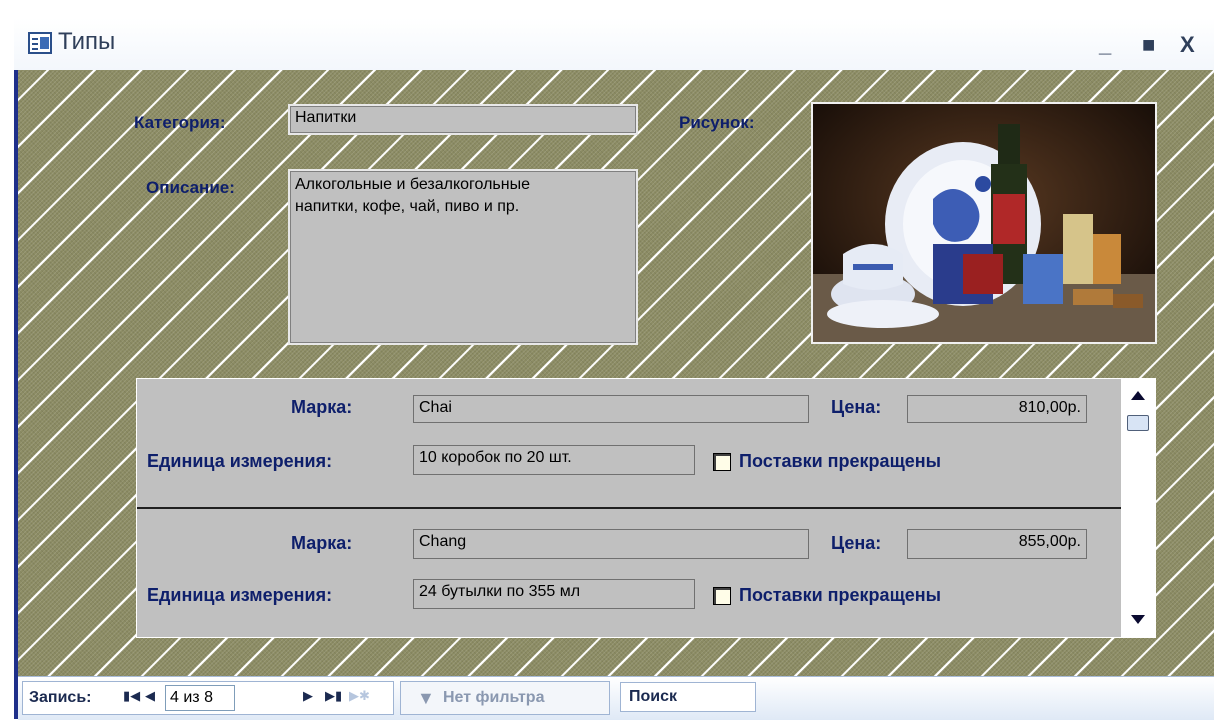 The image size is (1214, 720). I want to click on scroll-thumb, so click(1138, 423).